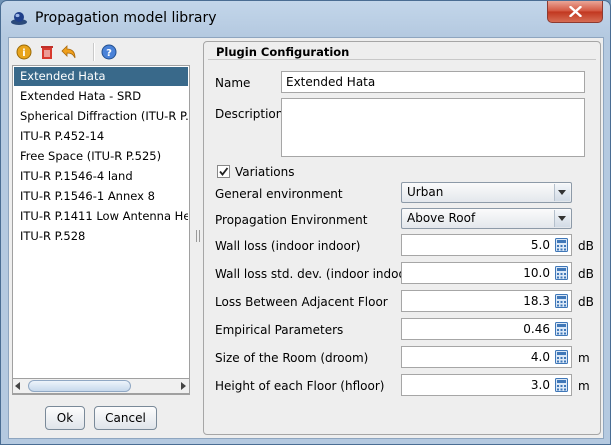 This screenshot has height=445, width=611. What do you see at coordinates (292, 358) in the screenshot?
I see `param-label: Size of the Room (droom)` at bounding box center [292, 358].